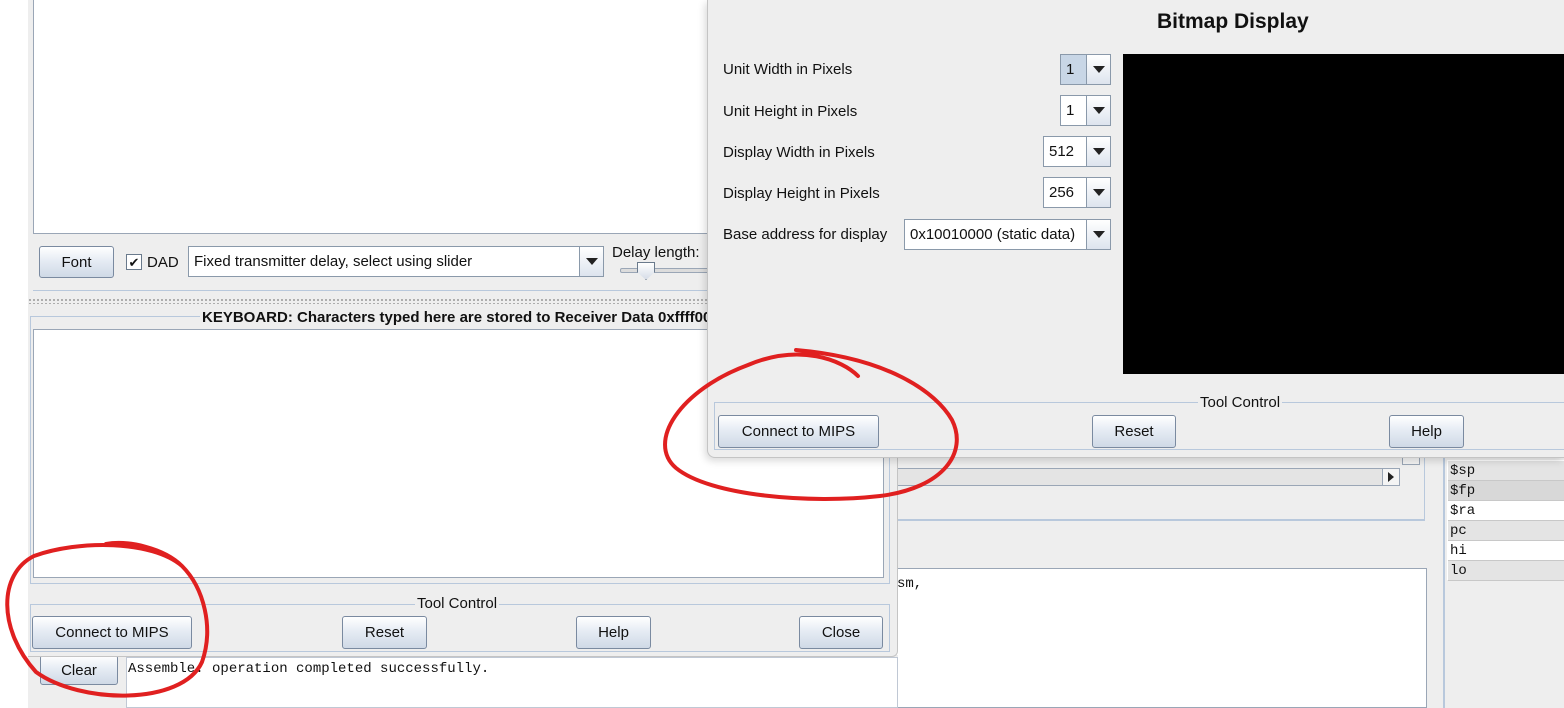 Image resolution: width=1564 pixels, height=708 pixels. I want to click on annotation-circle-bitmap-connect, so click(811, 424).